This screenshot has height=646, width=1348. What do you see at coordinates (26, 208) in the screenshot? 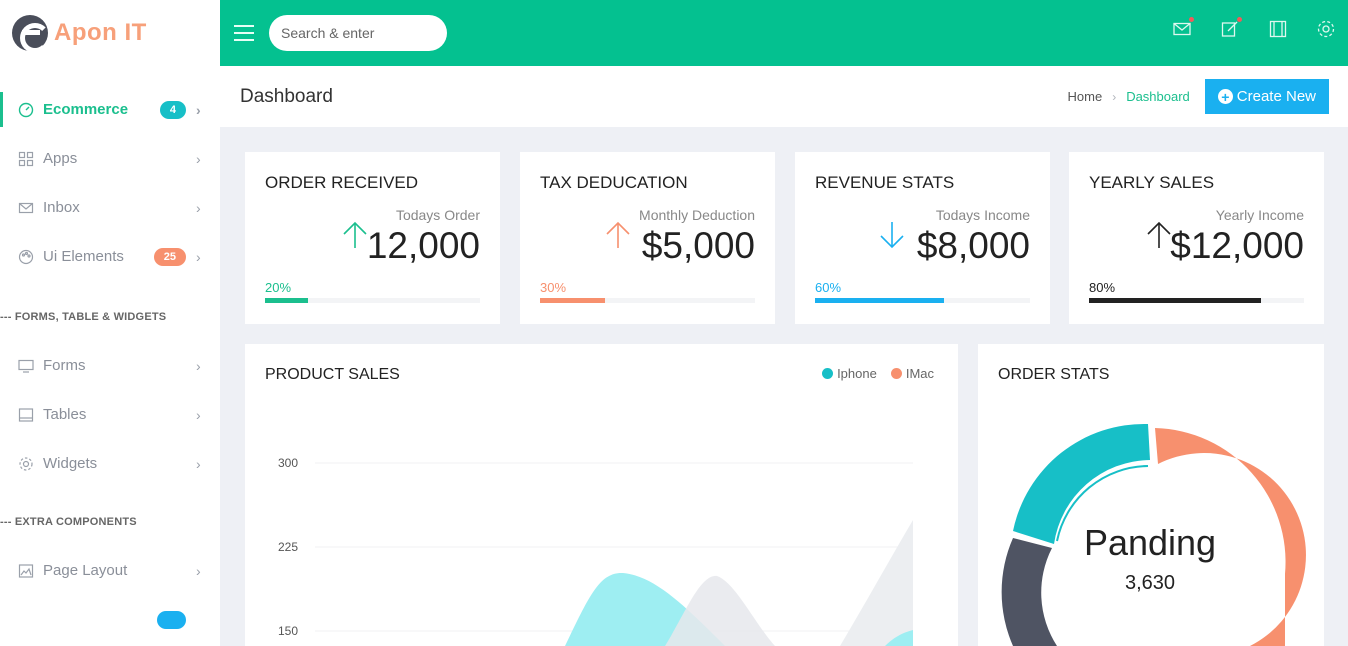
I see `envelope-icon` at bounding box center [26, 208].